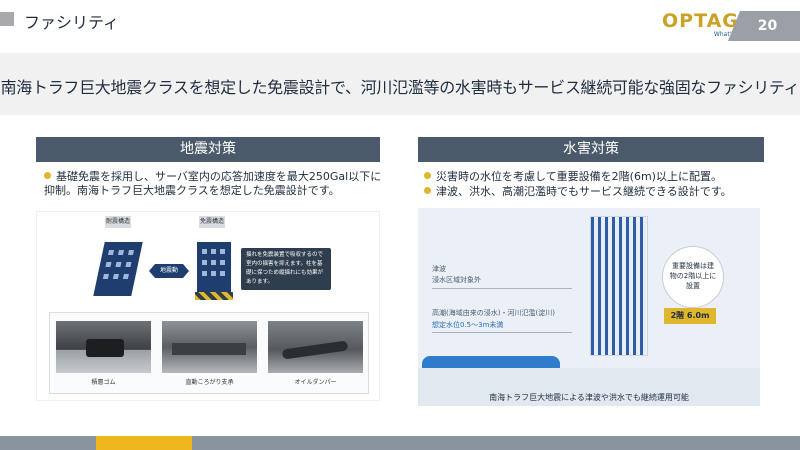 Image resolution: width=800 pixels, height=450 pixels. I want to click on tide-label: 高潮(海域由来の浸水)・河川氾濫(淀川), so click(493, 313).